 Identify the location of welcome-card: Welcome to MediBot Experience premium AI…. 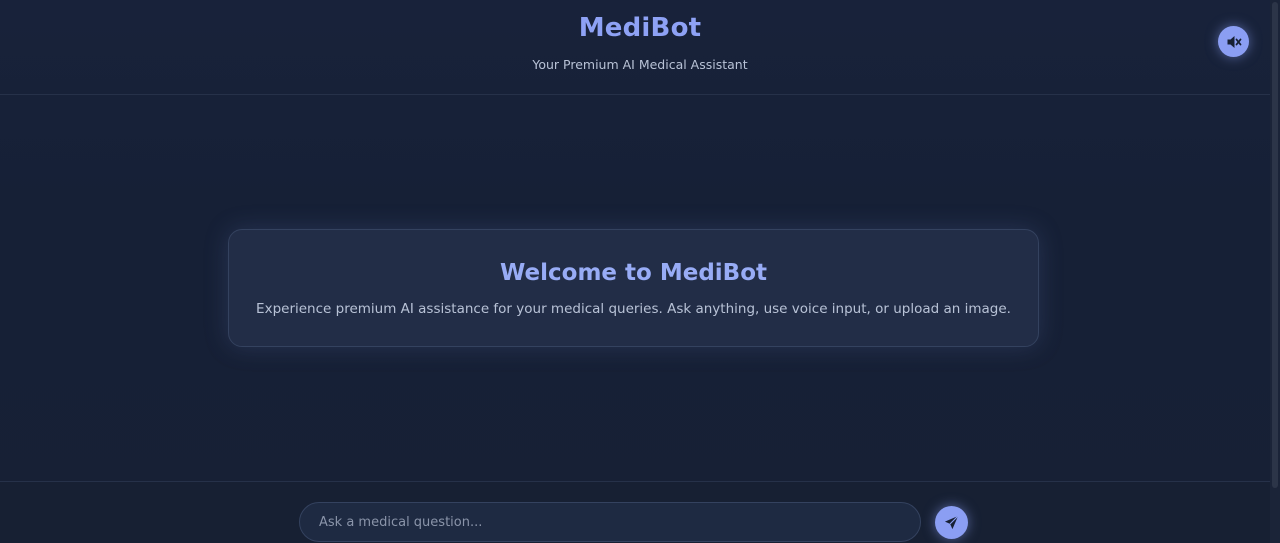
(633, 288).